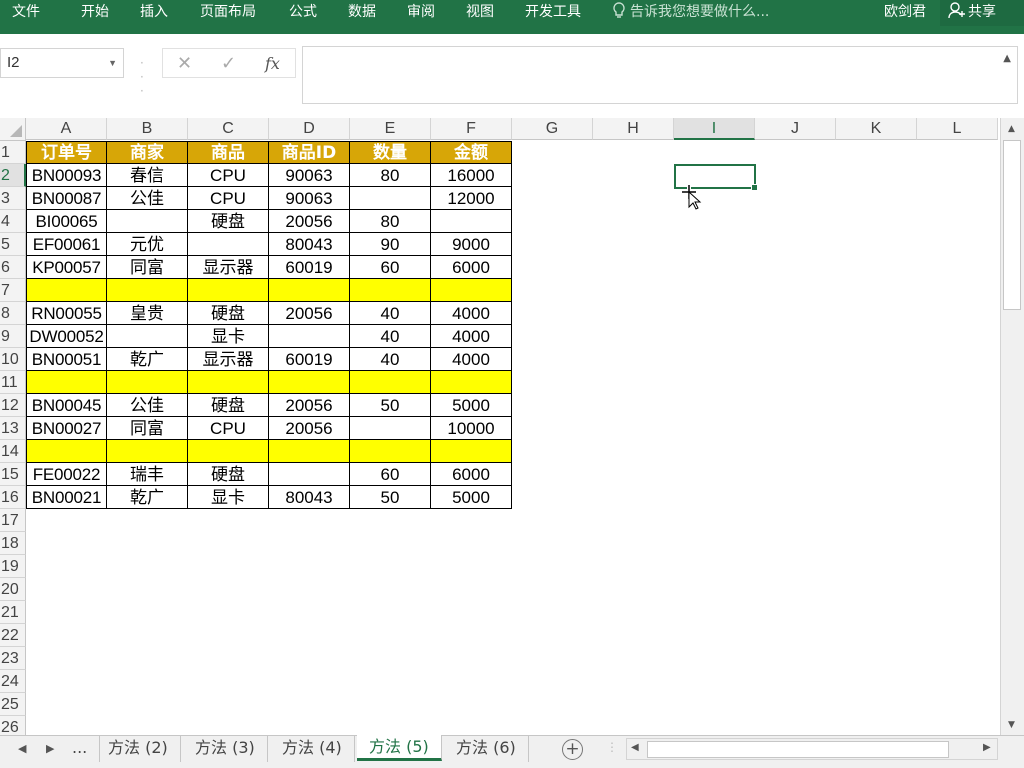 This screenshot has height=768, width=1024. Describe the element at coordinates (26, 13) in the screenshot. I see `tab-file: 文件` at that location.